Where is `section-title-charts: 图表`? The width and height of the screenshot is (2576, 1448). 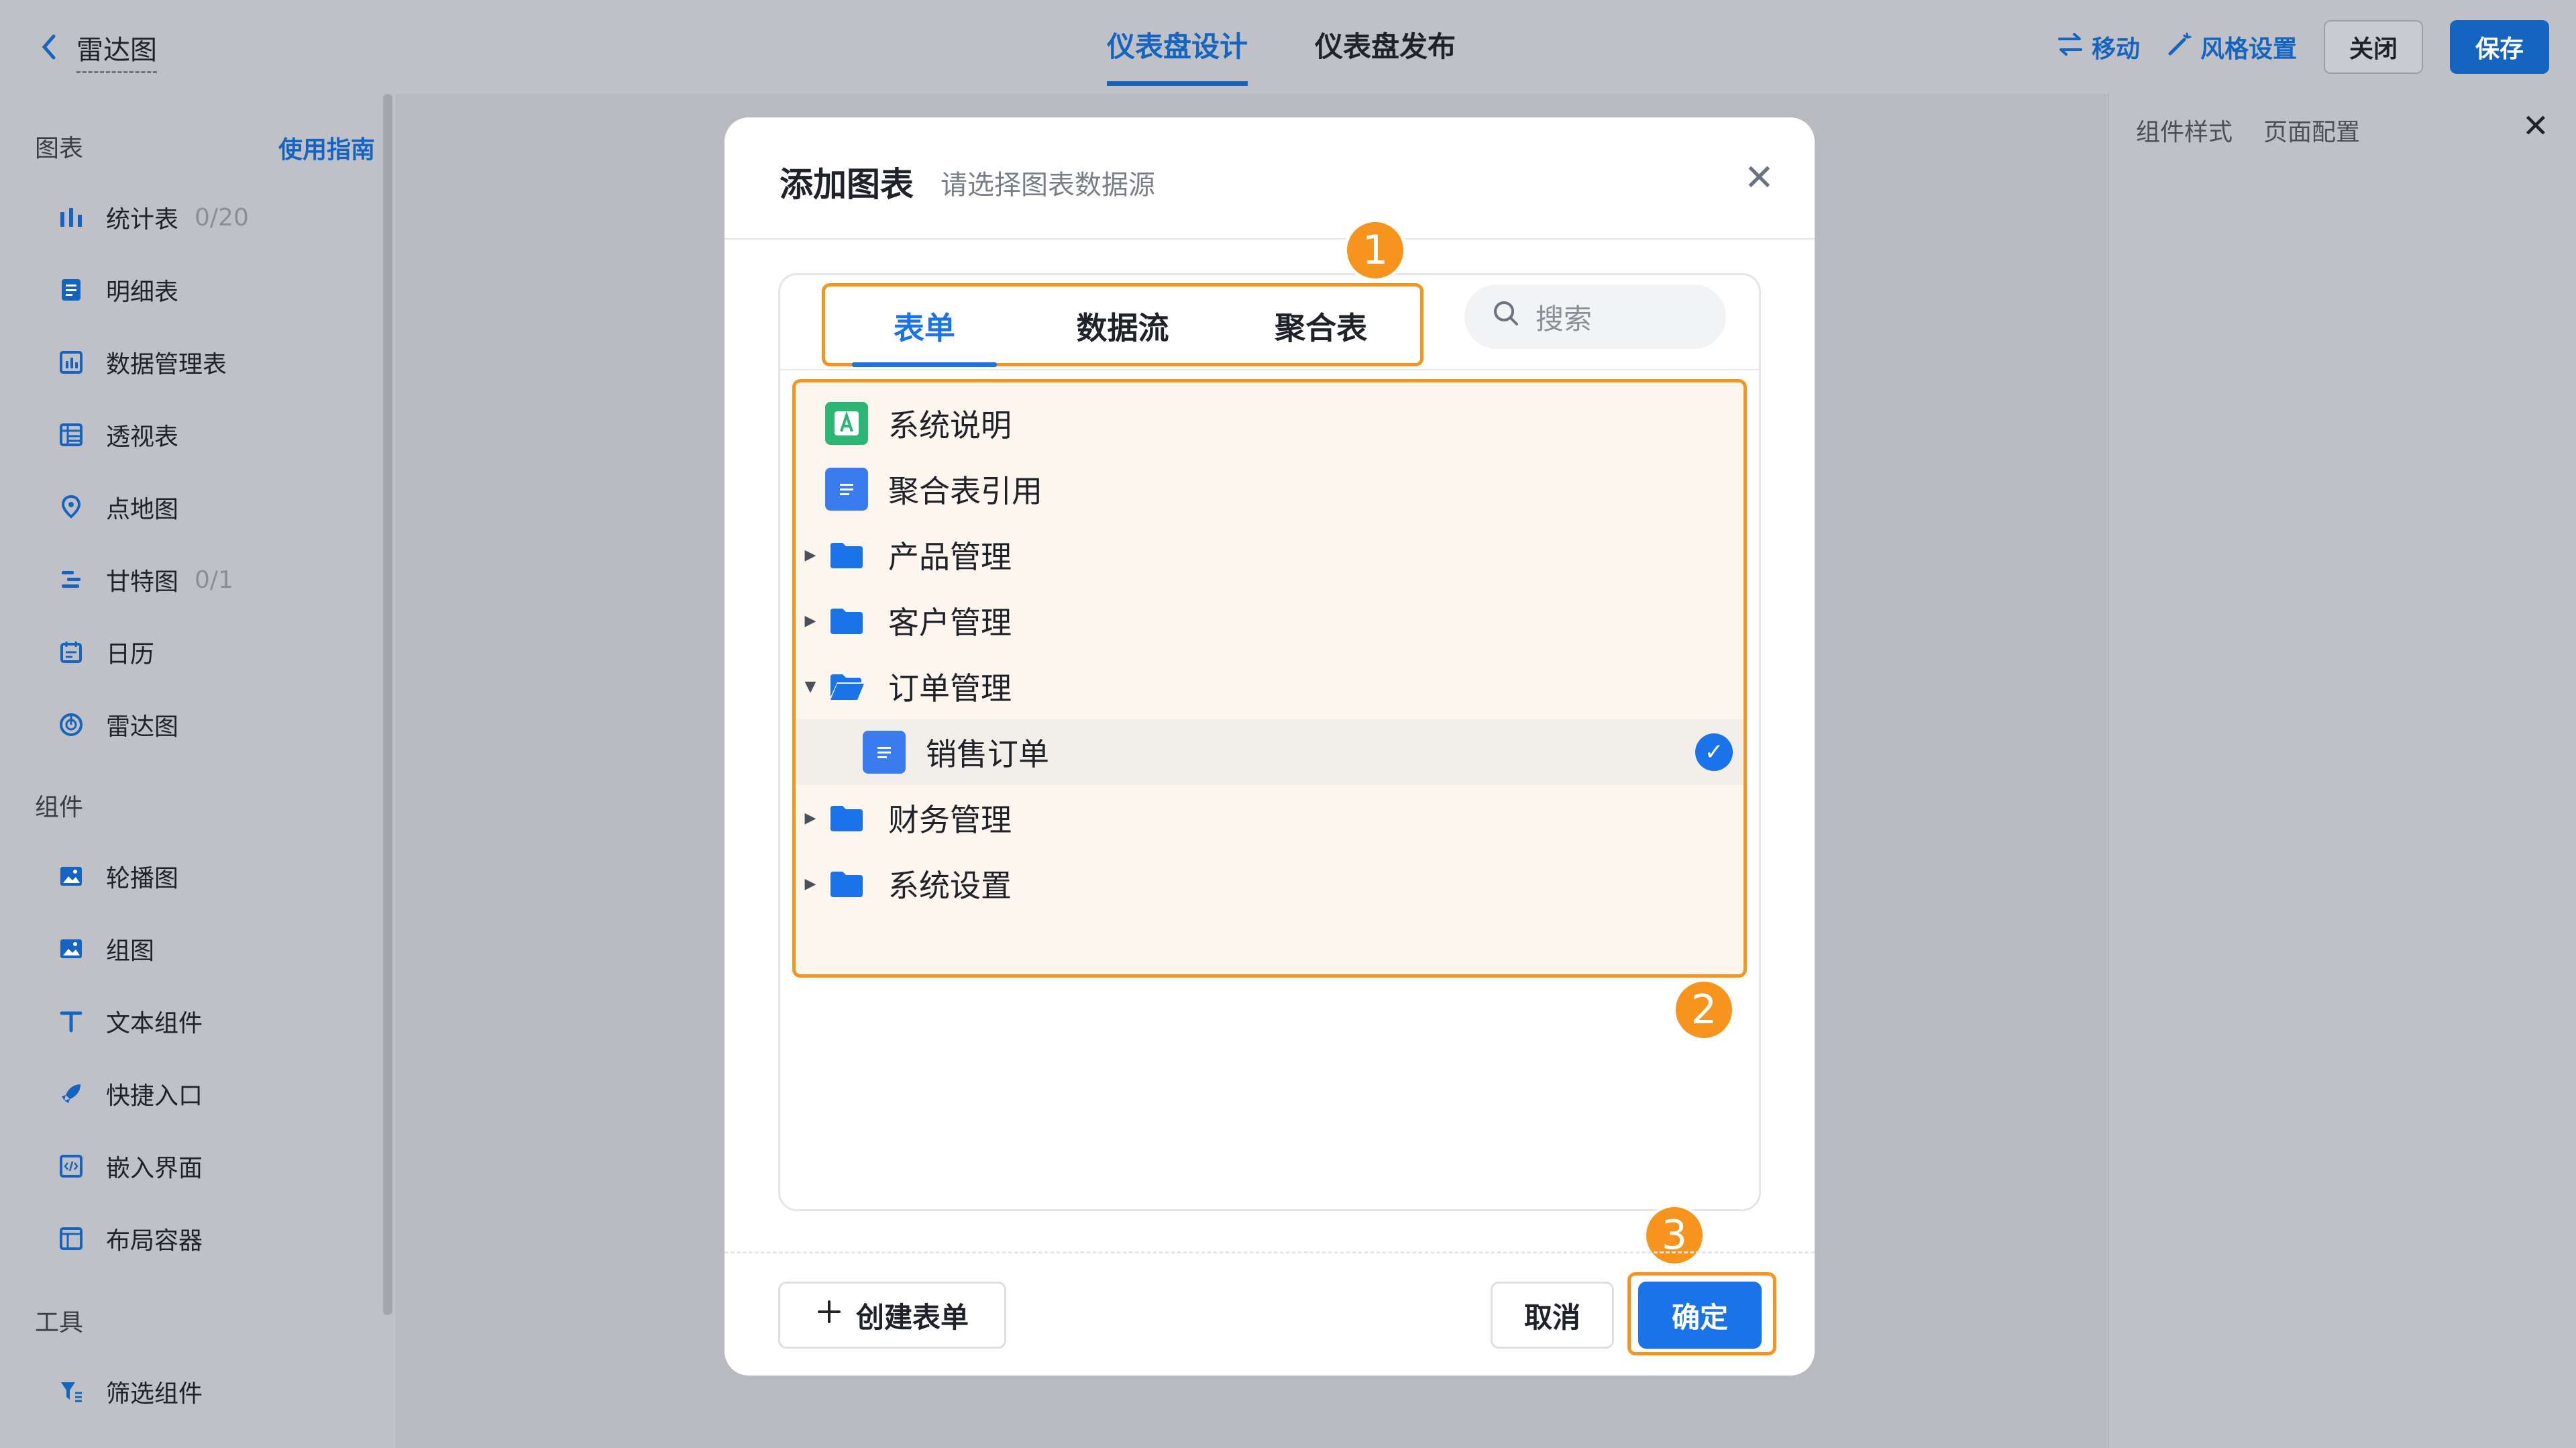
section-title-charts: 图表 is located at coordinates (59, 148).